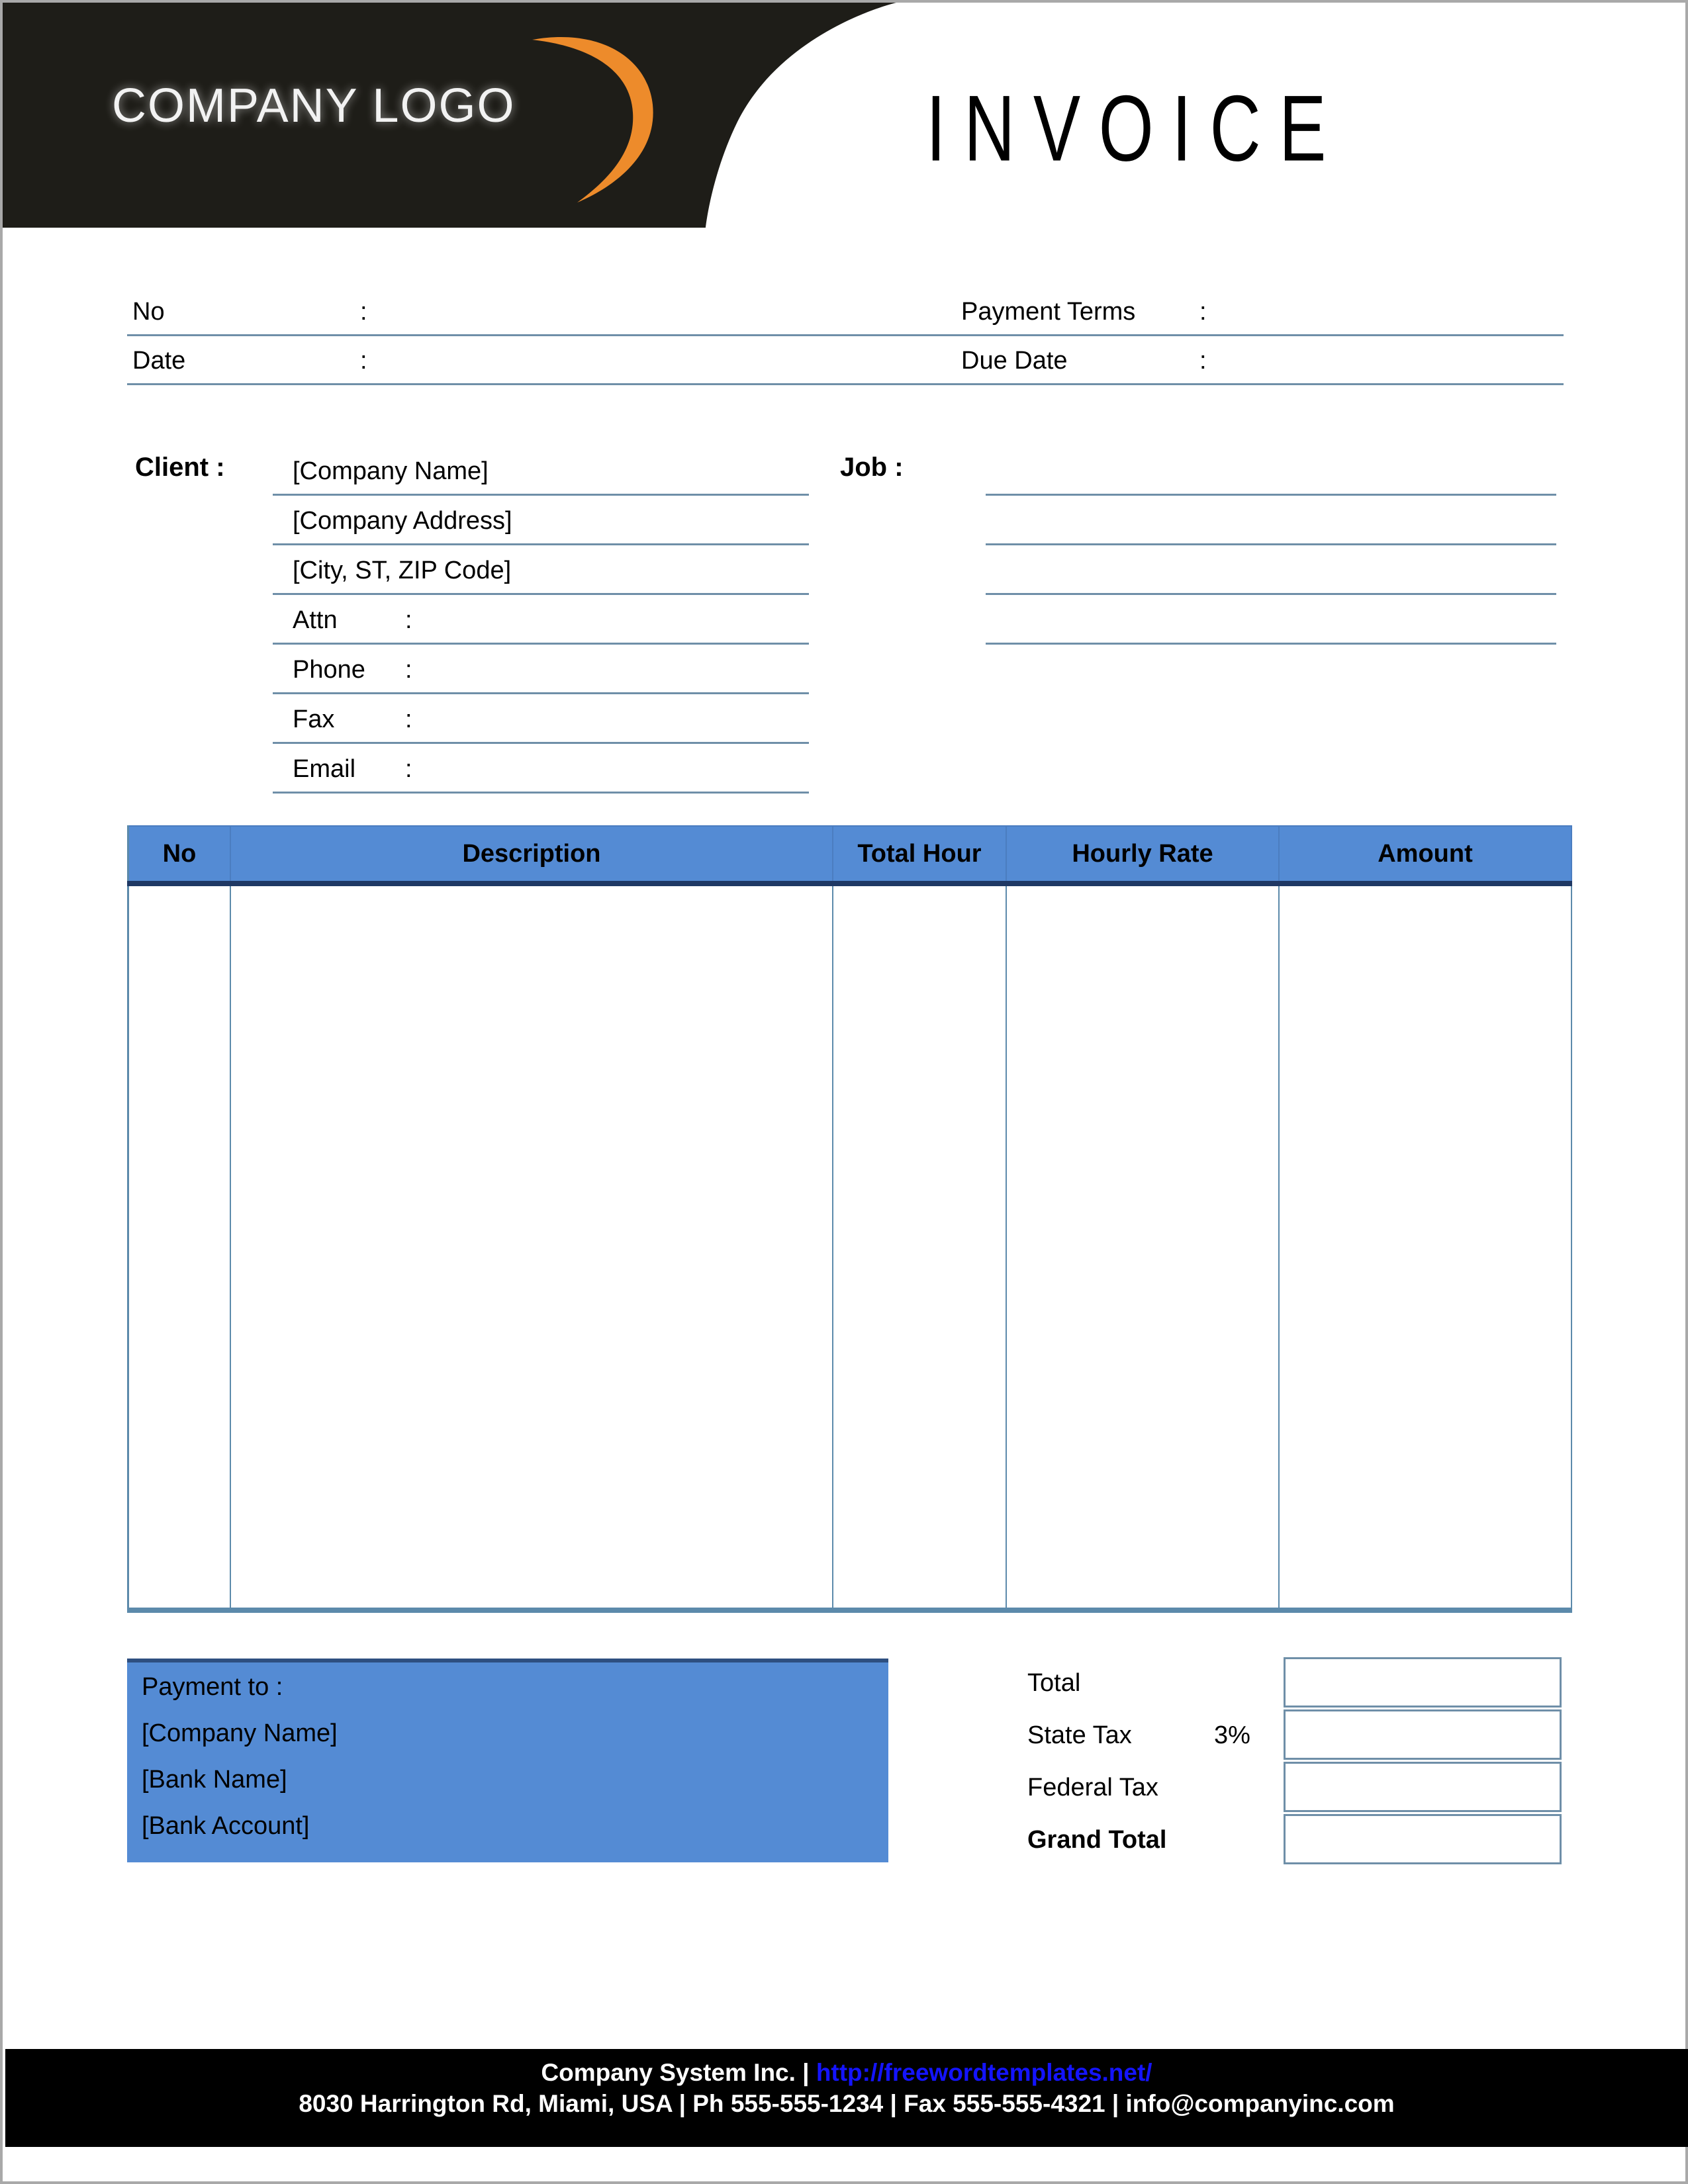  What do you see at coordinates (1203, 361) in the screenshot?
I see `field-due-date-colon: :` at bounding box center [1203, 361].